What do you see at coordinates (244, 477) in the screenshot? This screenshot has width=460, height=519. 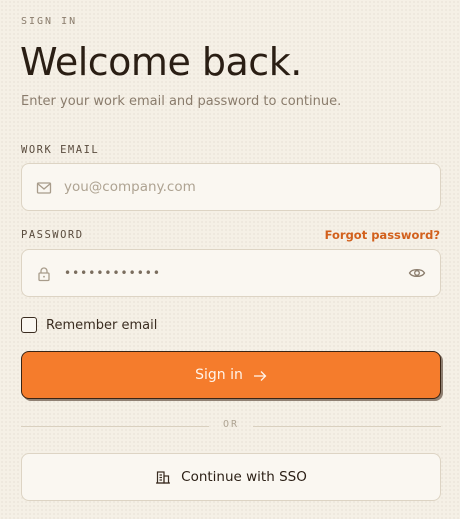 I see `sso-label: Continue with SSO` at bounding box center [244, 477].